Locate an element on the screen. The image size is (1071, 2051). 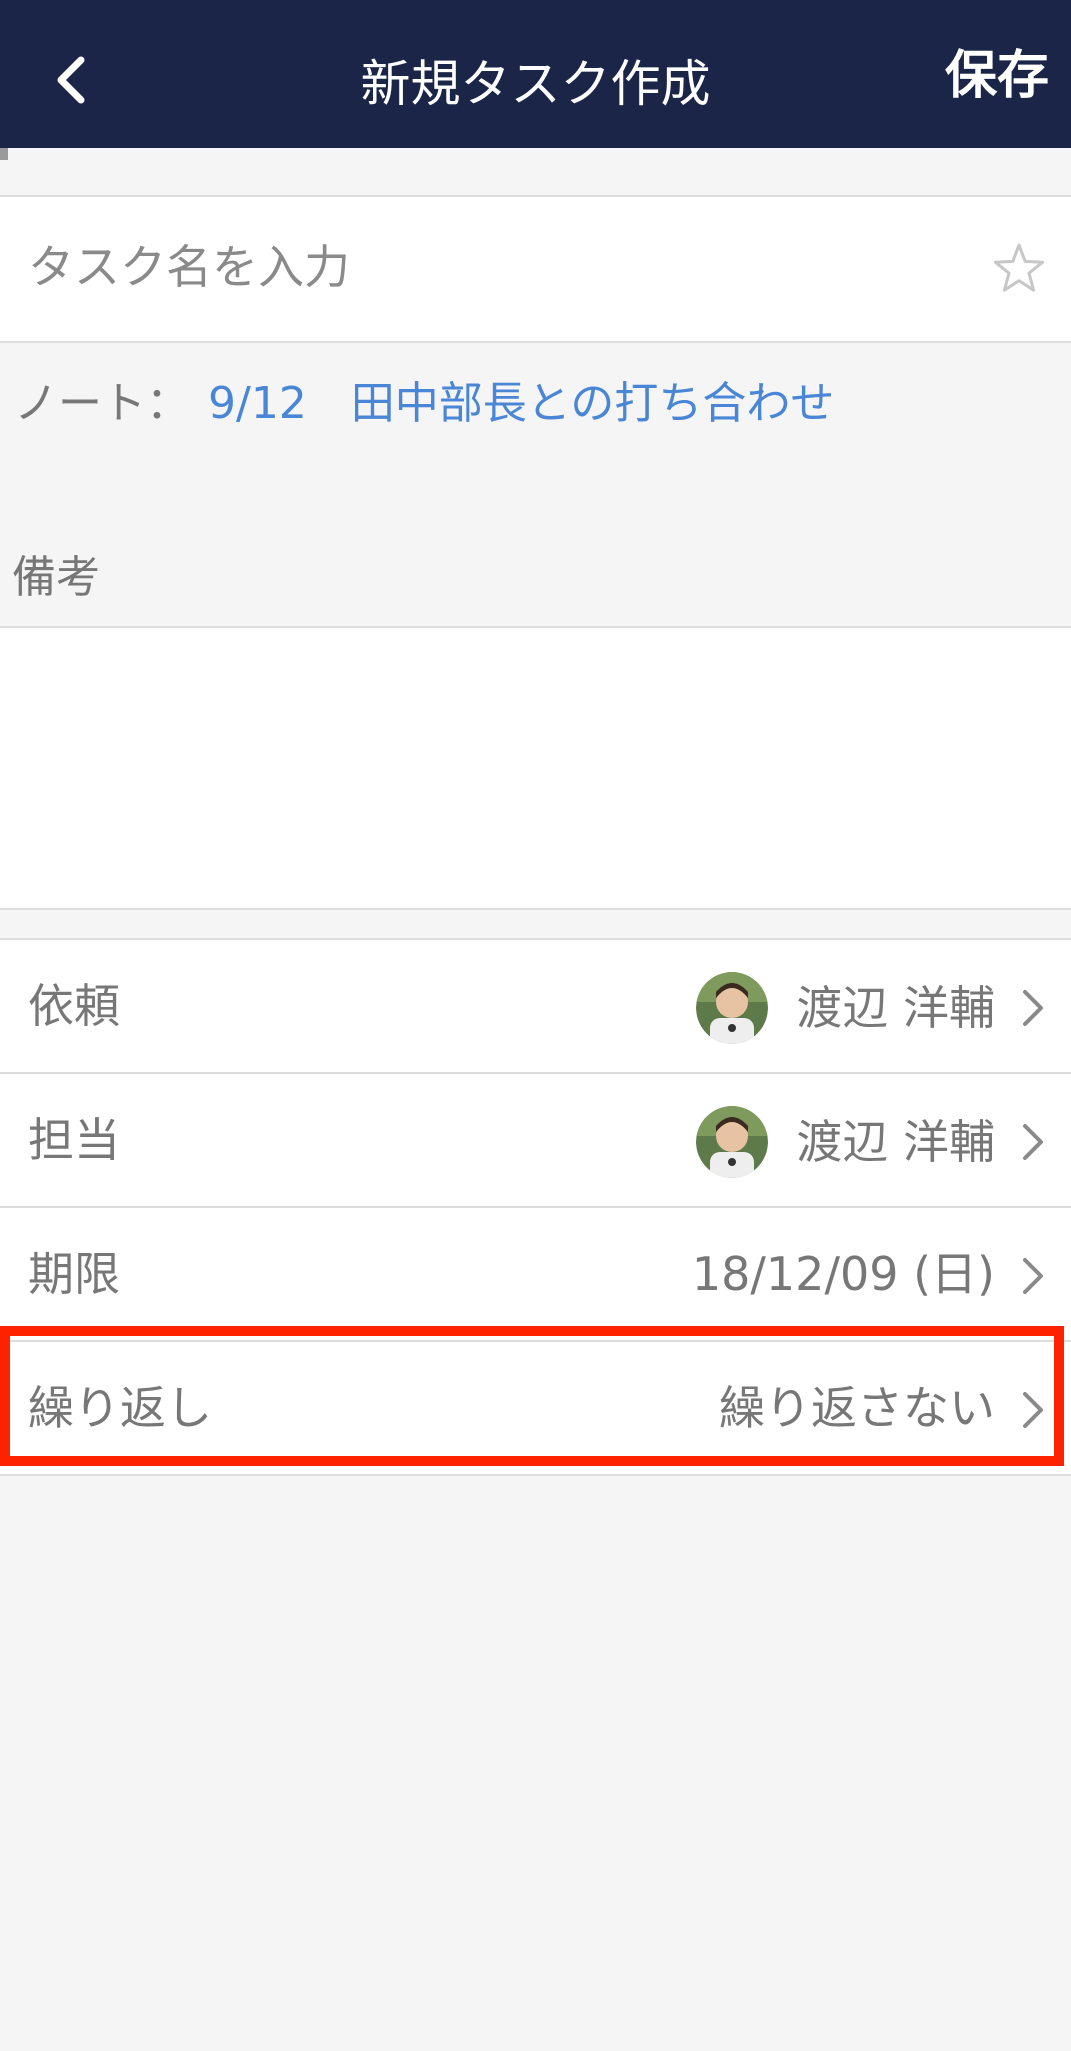
repeat-label: 繰り返し is located at coordinates (120, 1408).